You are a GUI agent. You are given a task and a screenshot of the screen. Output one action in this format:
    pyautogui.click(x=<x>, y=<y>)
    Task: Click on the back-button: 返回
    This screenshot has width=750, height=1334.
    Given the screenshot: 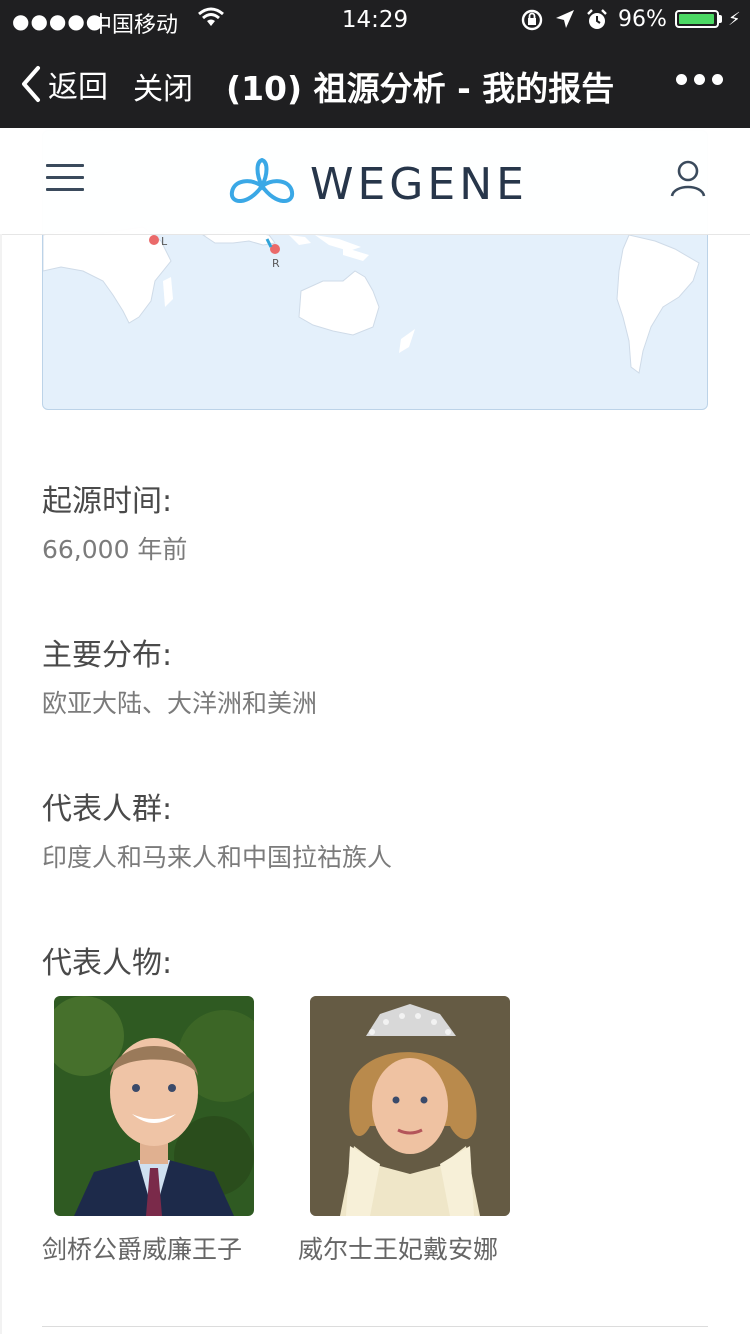 What is the action you would take?
    pyautogui.click(x=64, y=84)
    